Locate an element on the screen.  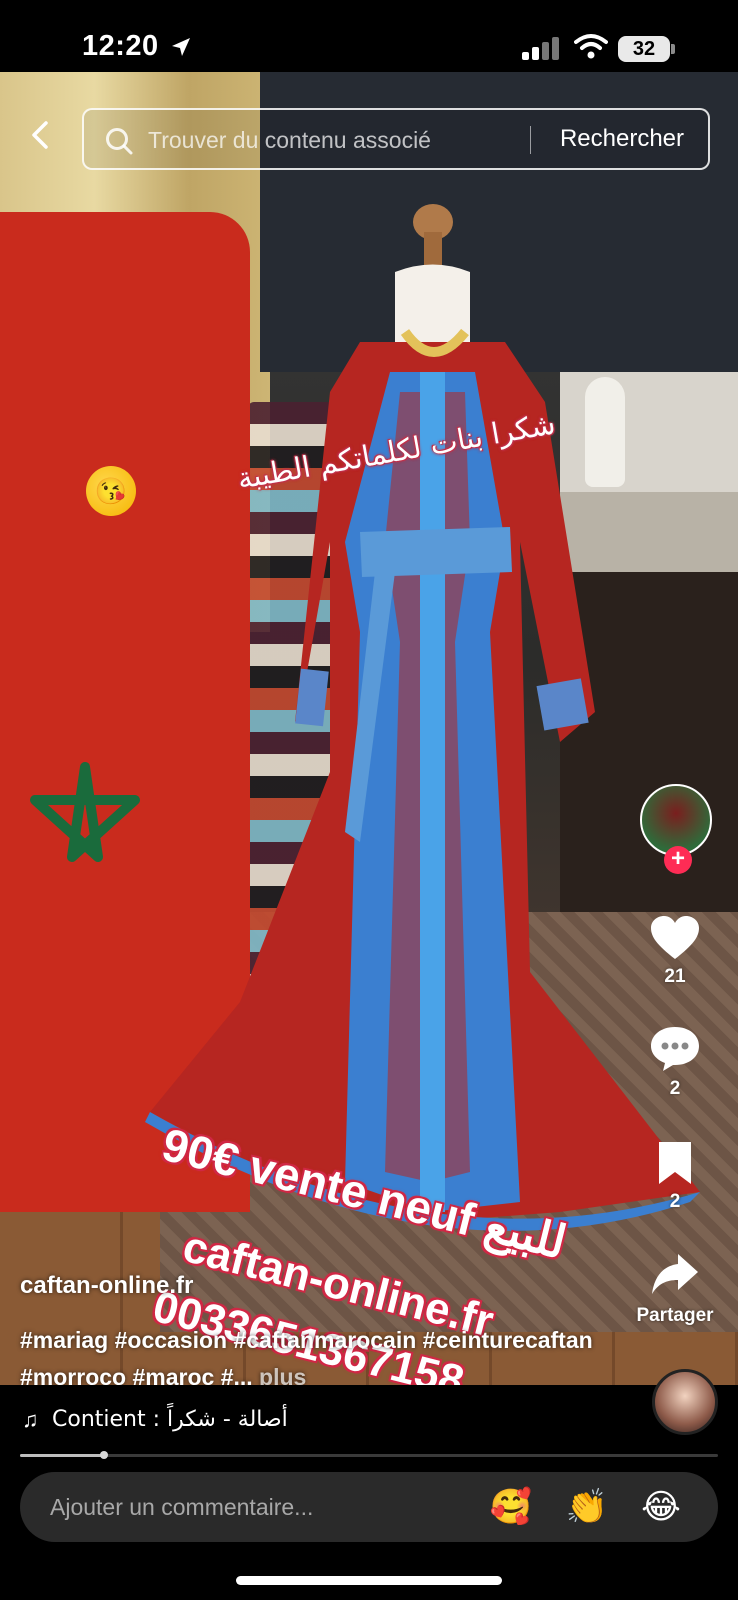
like-button: 21 is located at coordinates (675, 951).